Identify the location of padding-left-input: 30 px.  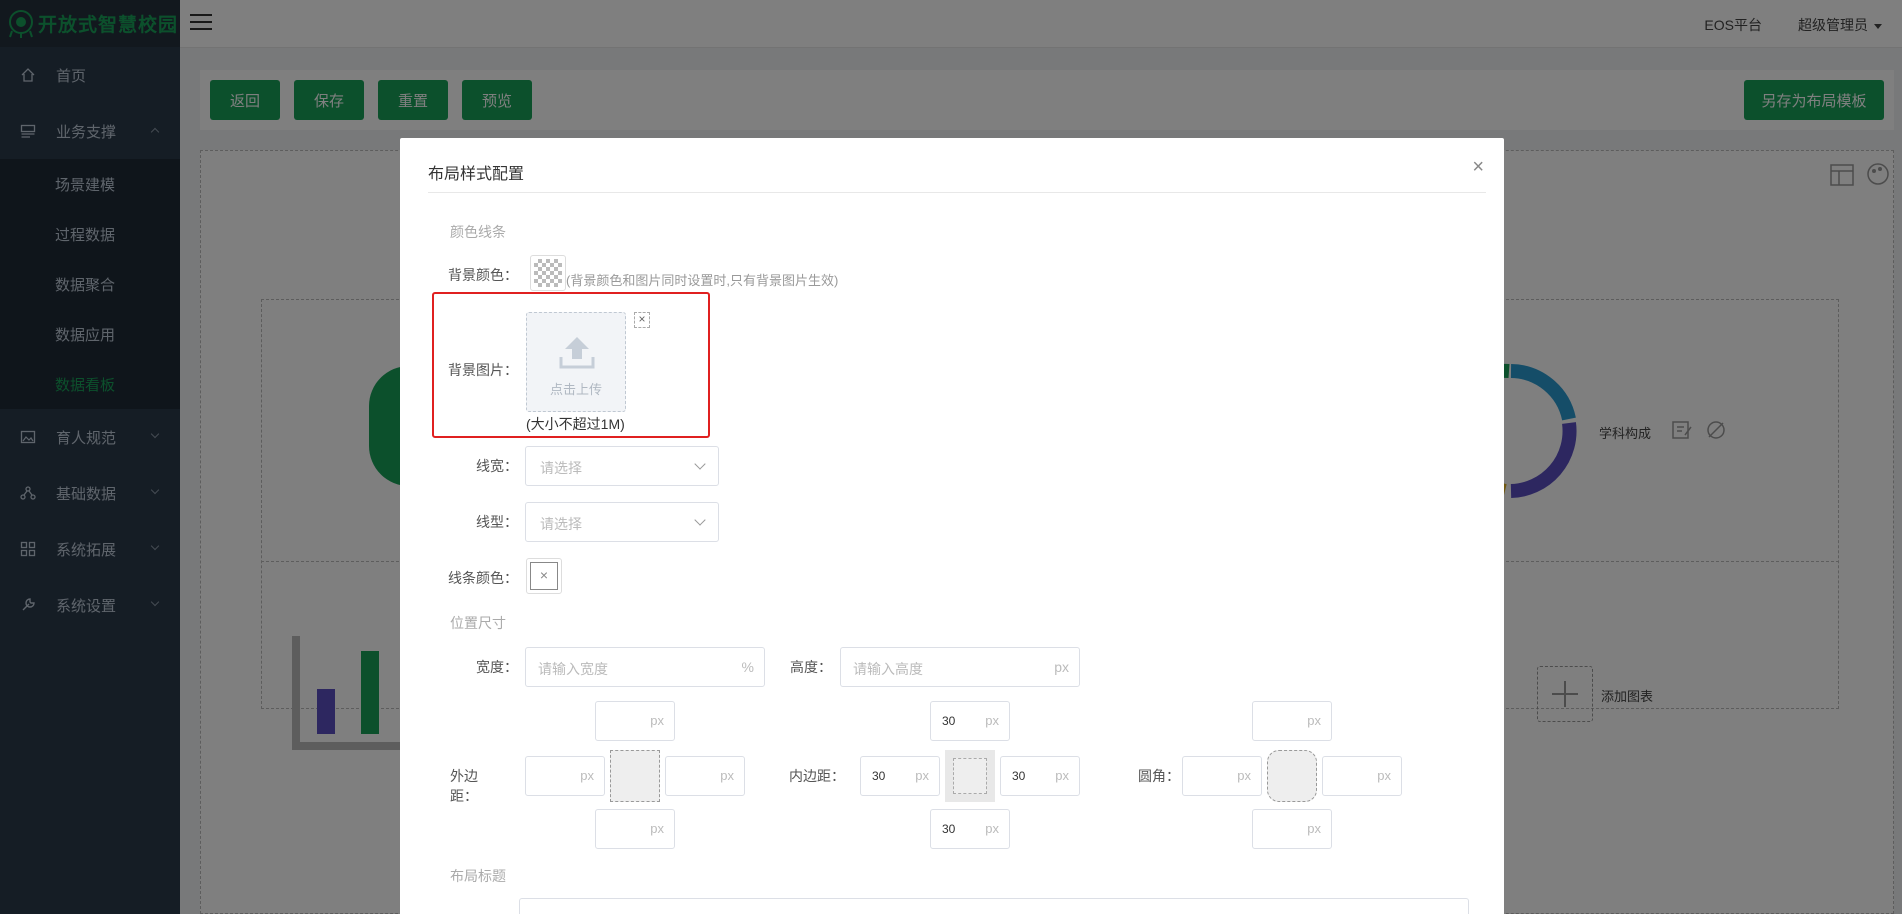
(900, 776).